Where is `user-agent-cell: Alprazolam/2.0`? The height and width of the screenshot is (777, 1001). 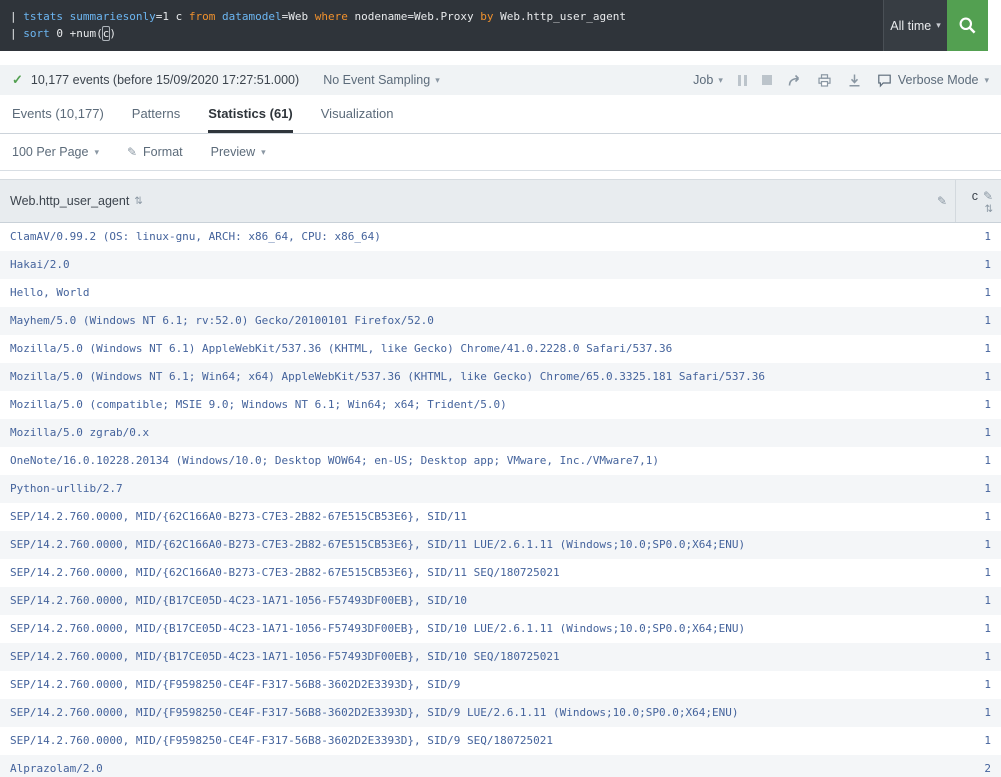 user-agent-cell: Alprazolam/2.0 is located at coordinates (477, 766).